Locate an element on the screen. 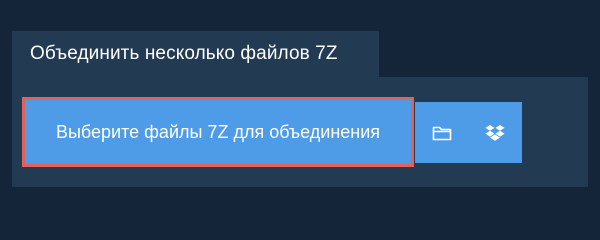 This screenshot has height=240, width=600. folder-button is located at coordinates (441, 132).